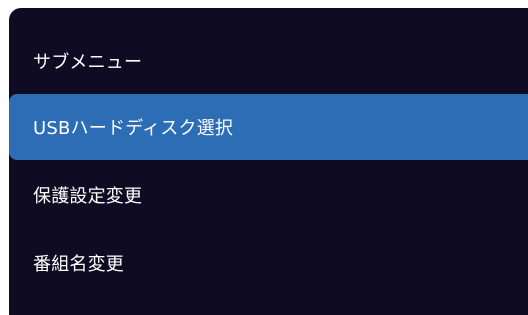 This screenshot has width=528, height=315. I want to click on menu-item-label: USBハードディスク選択, so click(133, 128).